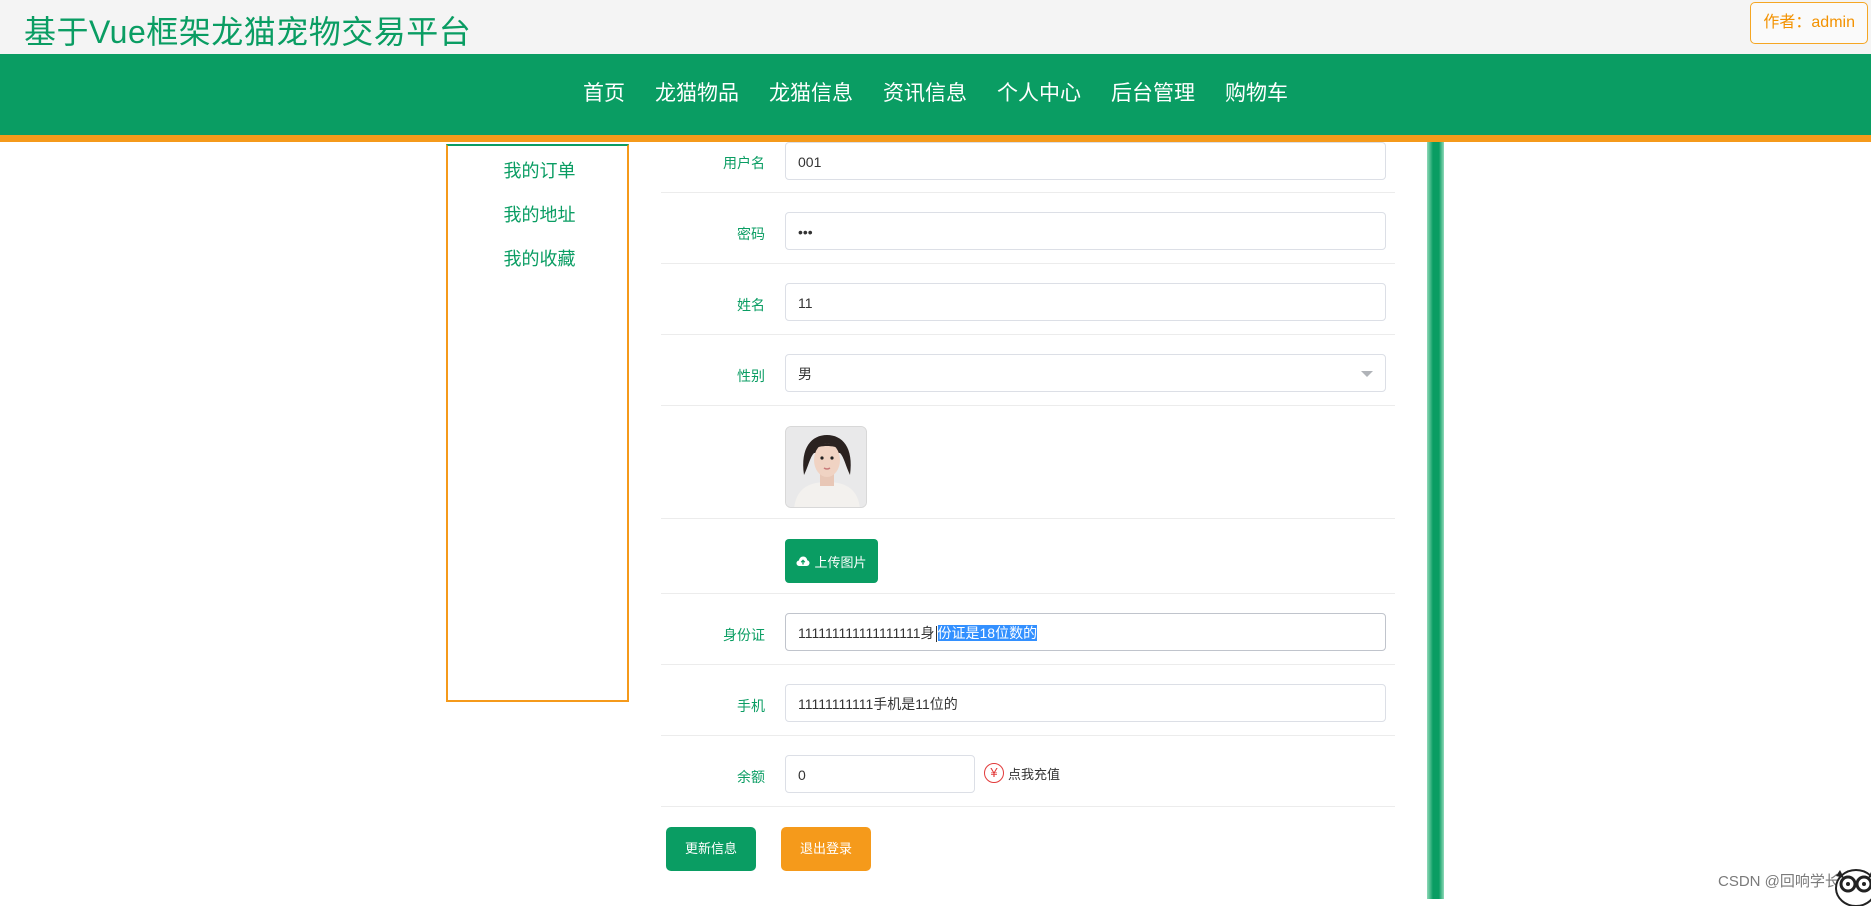  I want to click on sidebar-item-address: 我的地址, so click(539, 214).